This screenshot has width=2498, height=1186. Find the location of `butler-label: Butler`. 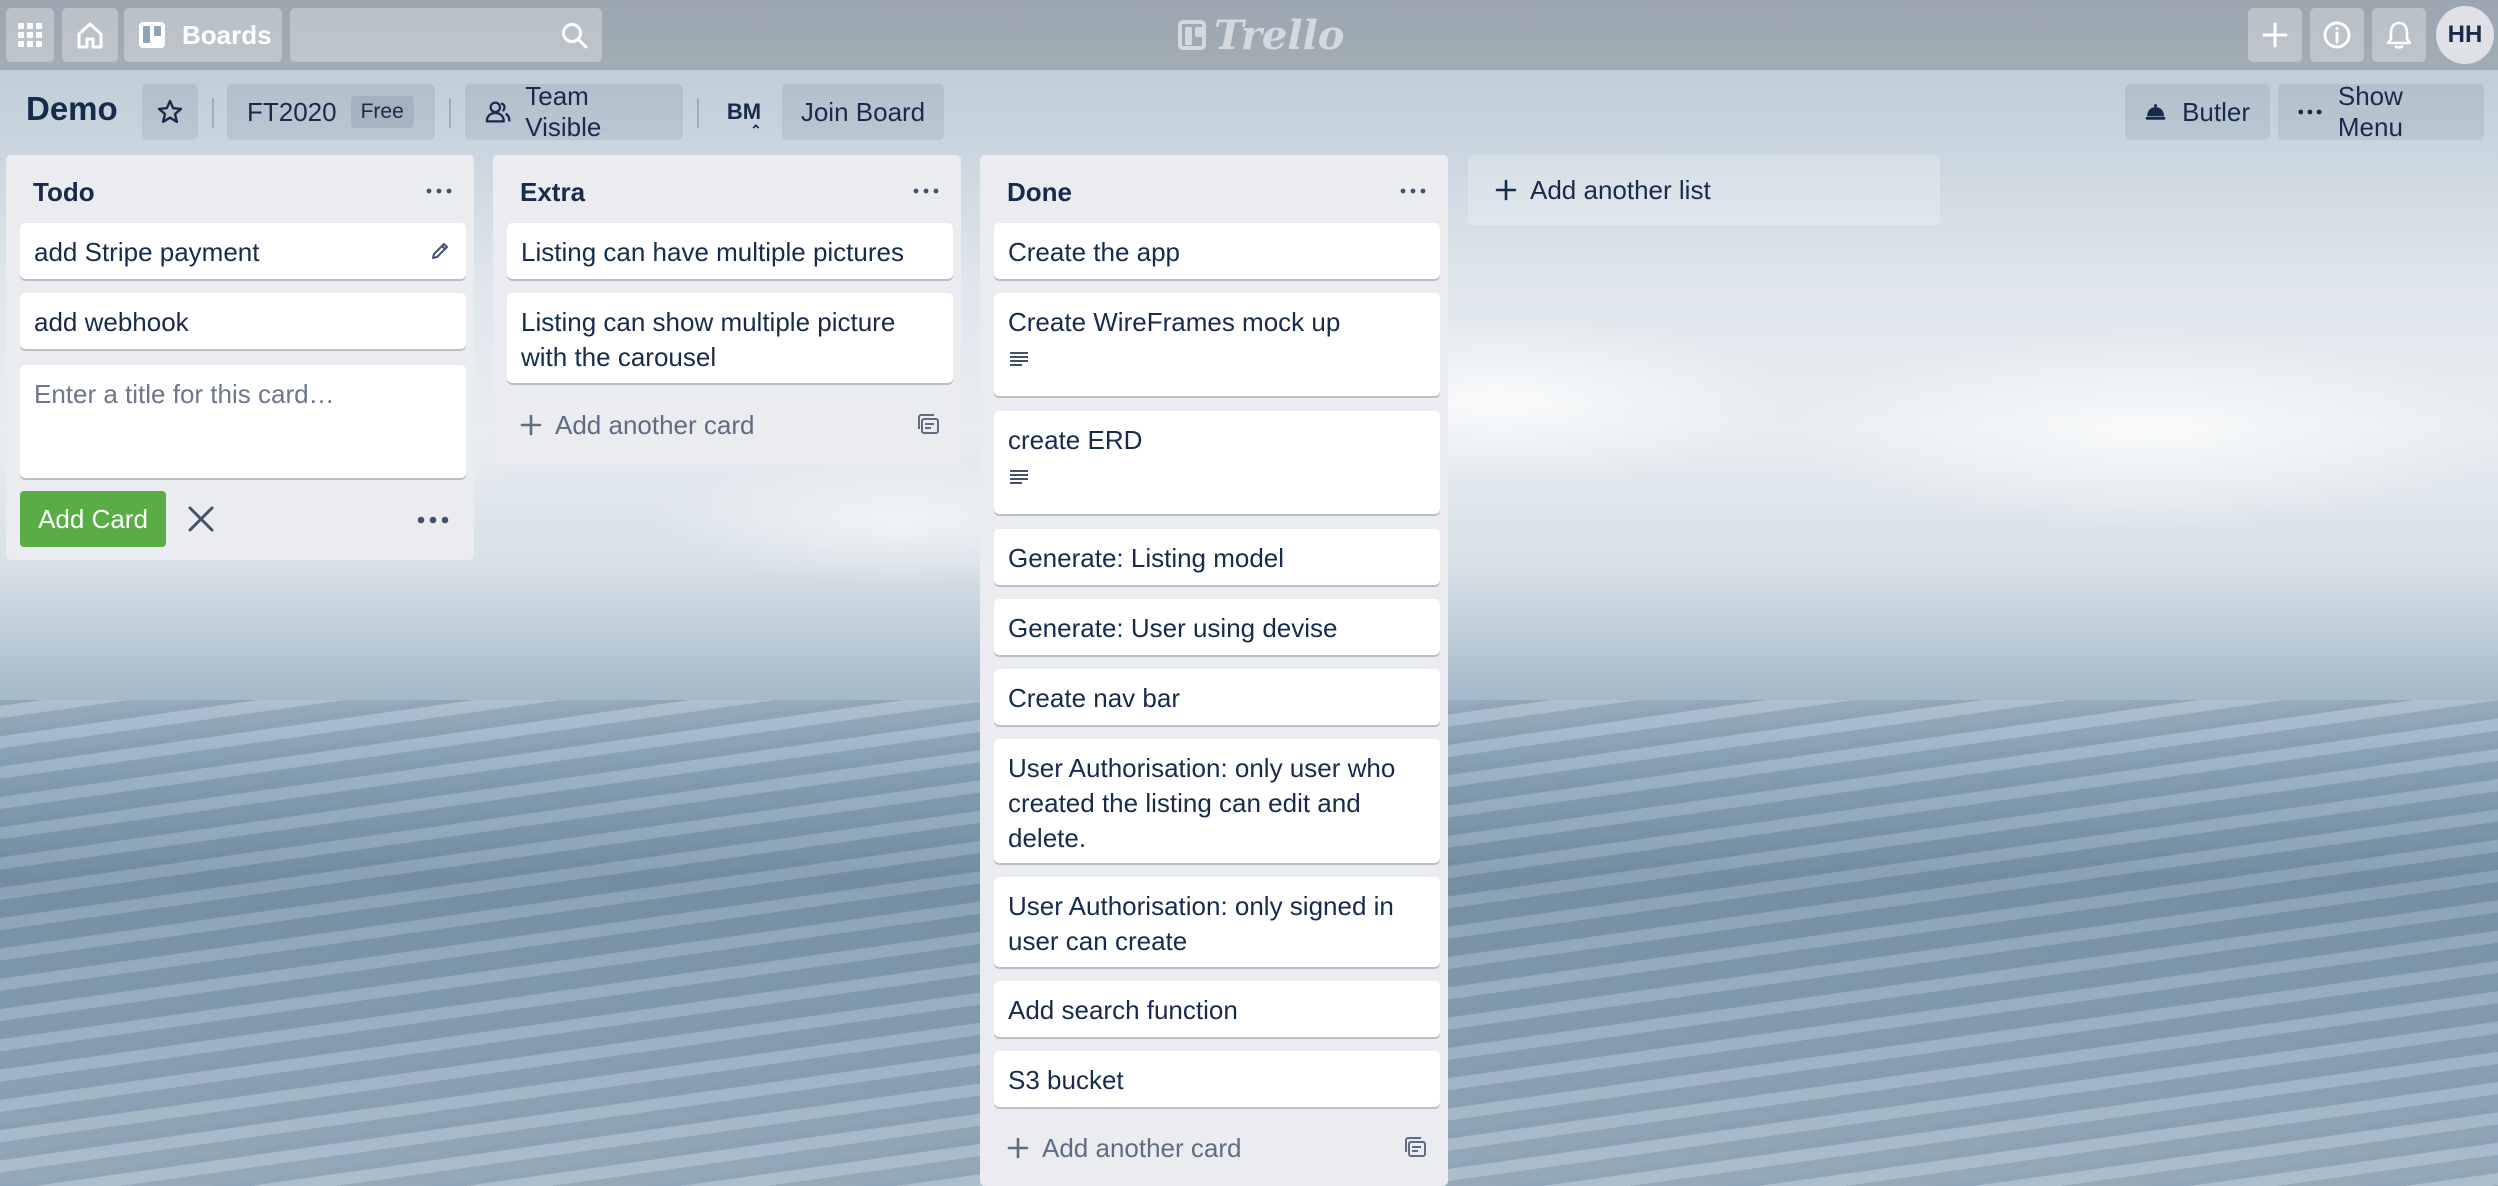

butler-label: Butler is located at coordinates (2216, 111).